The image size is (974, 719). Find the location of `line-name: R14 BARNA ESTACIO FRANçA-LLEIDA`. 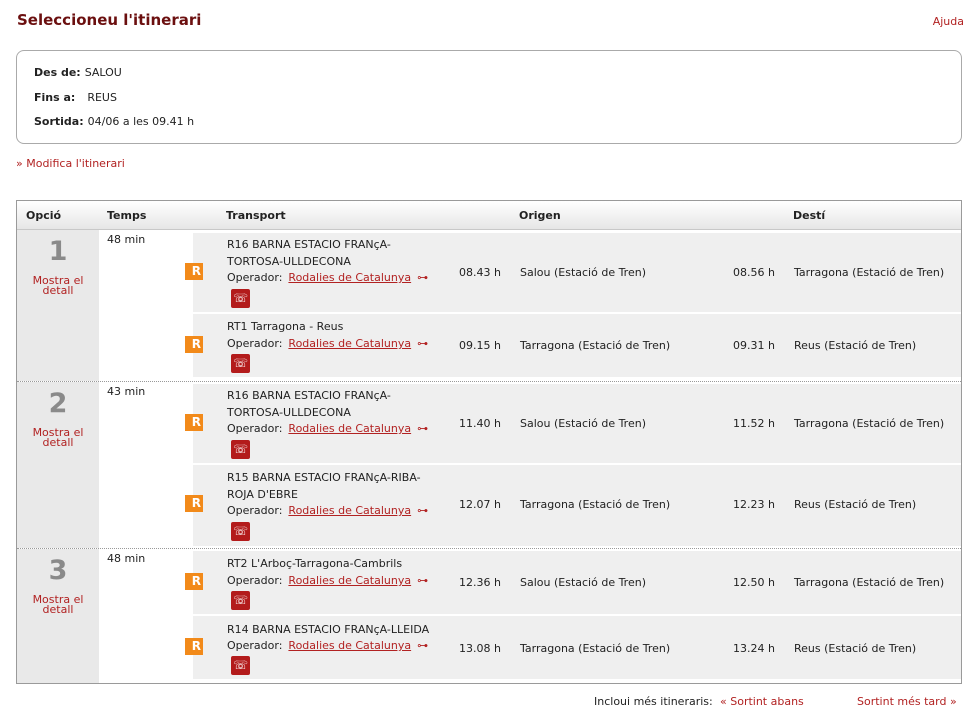

line-name: R14 BARNA ESTACIO FRANçA-LLEIDA is located at coordinates (328, 629).